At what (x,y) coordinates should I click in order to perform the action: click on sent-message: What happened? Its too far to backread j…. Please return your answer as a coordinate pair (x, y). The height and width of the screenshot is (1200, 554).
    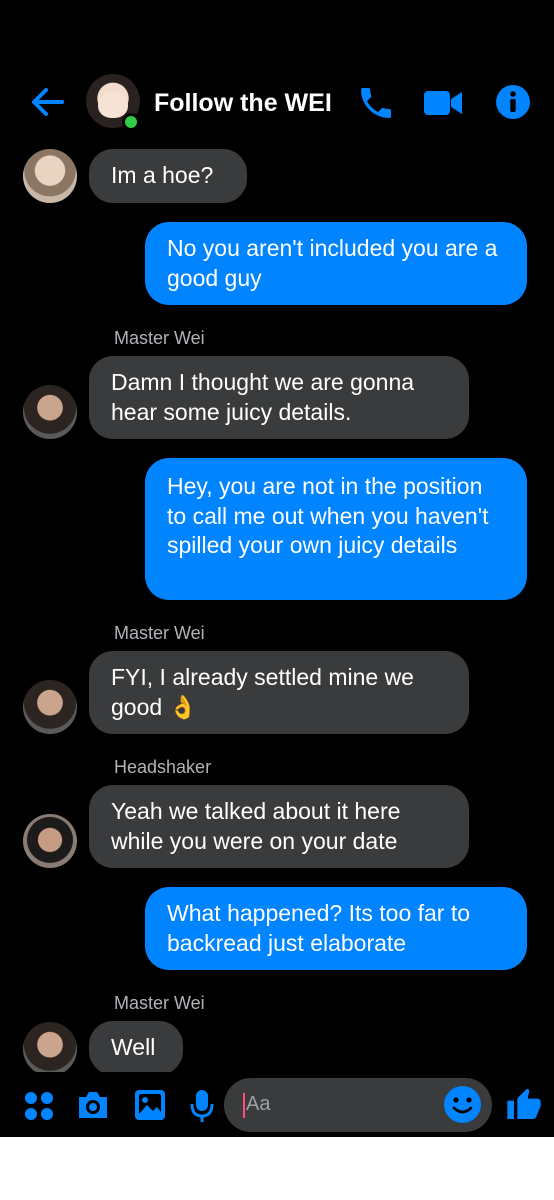
    Looking at the image, I should click on (336, 928).